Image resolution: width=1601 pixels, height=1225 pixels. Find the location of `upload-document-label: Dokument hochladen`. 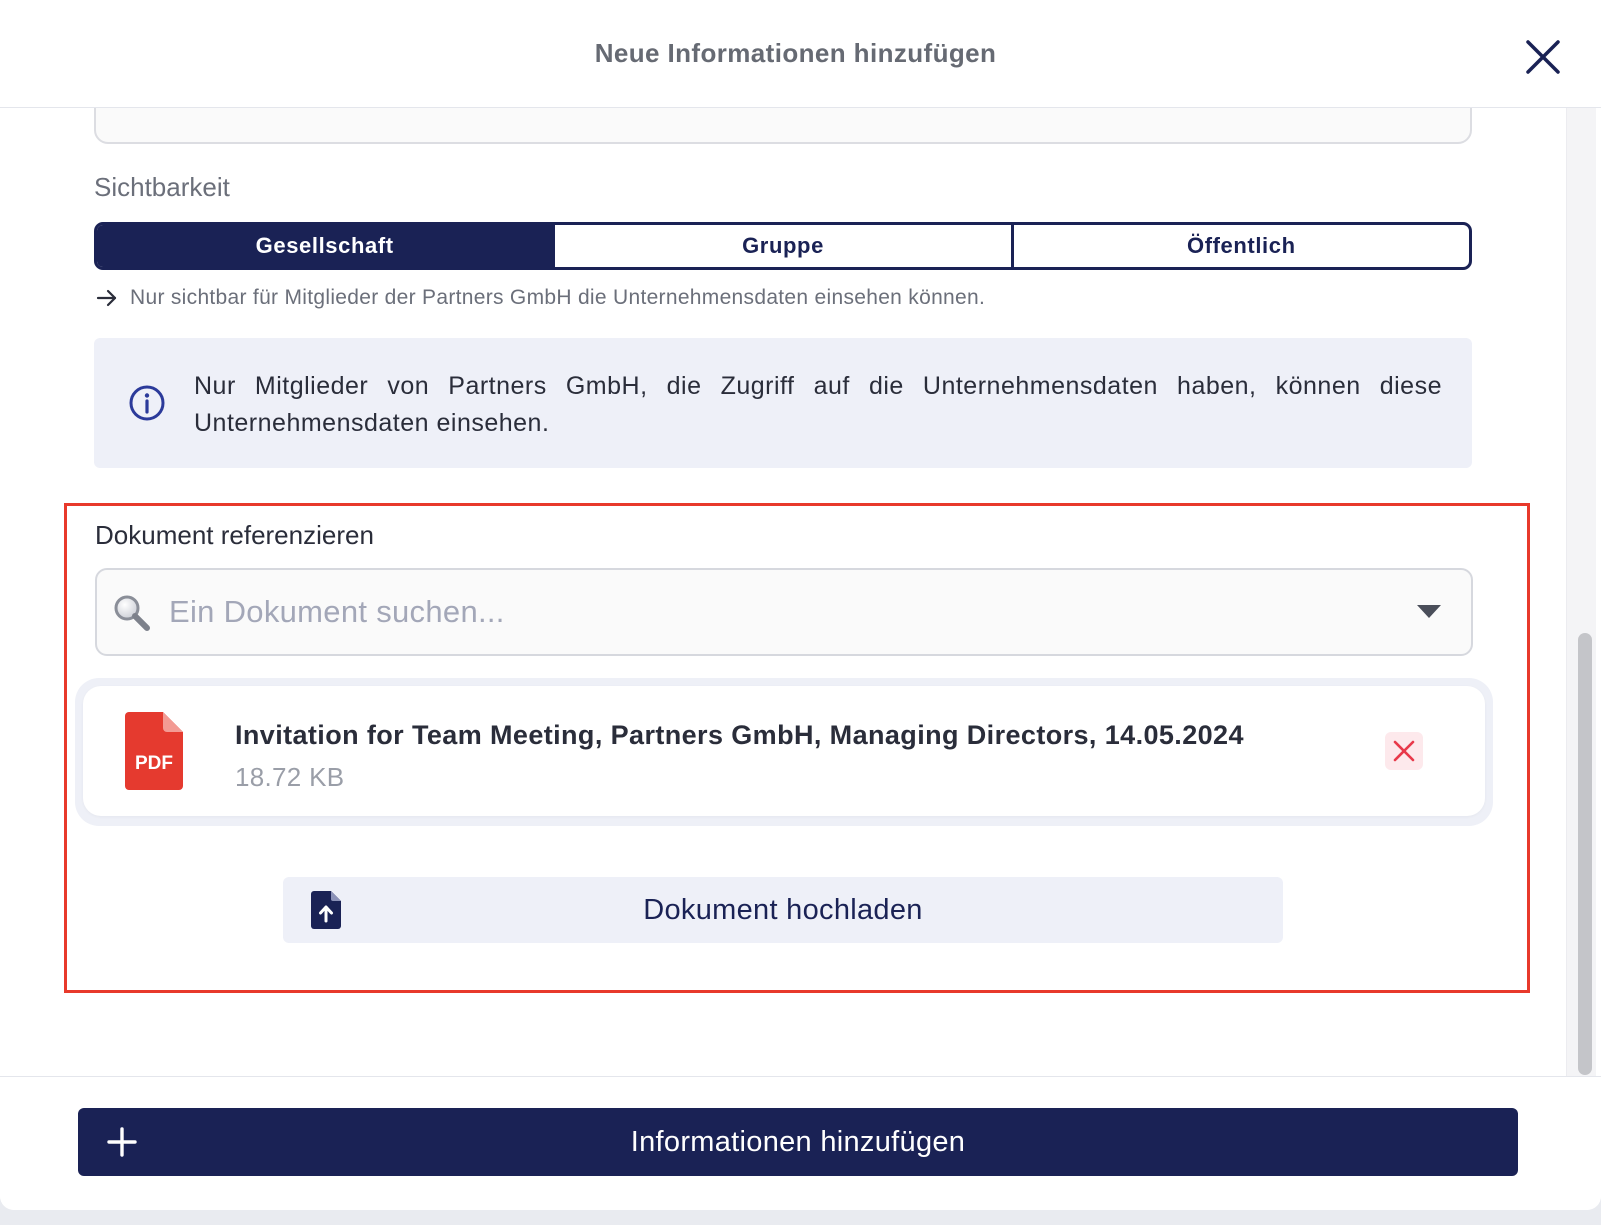

upload-document-label: Dokument hochladen is located at coordinates (783, 909).